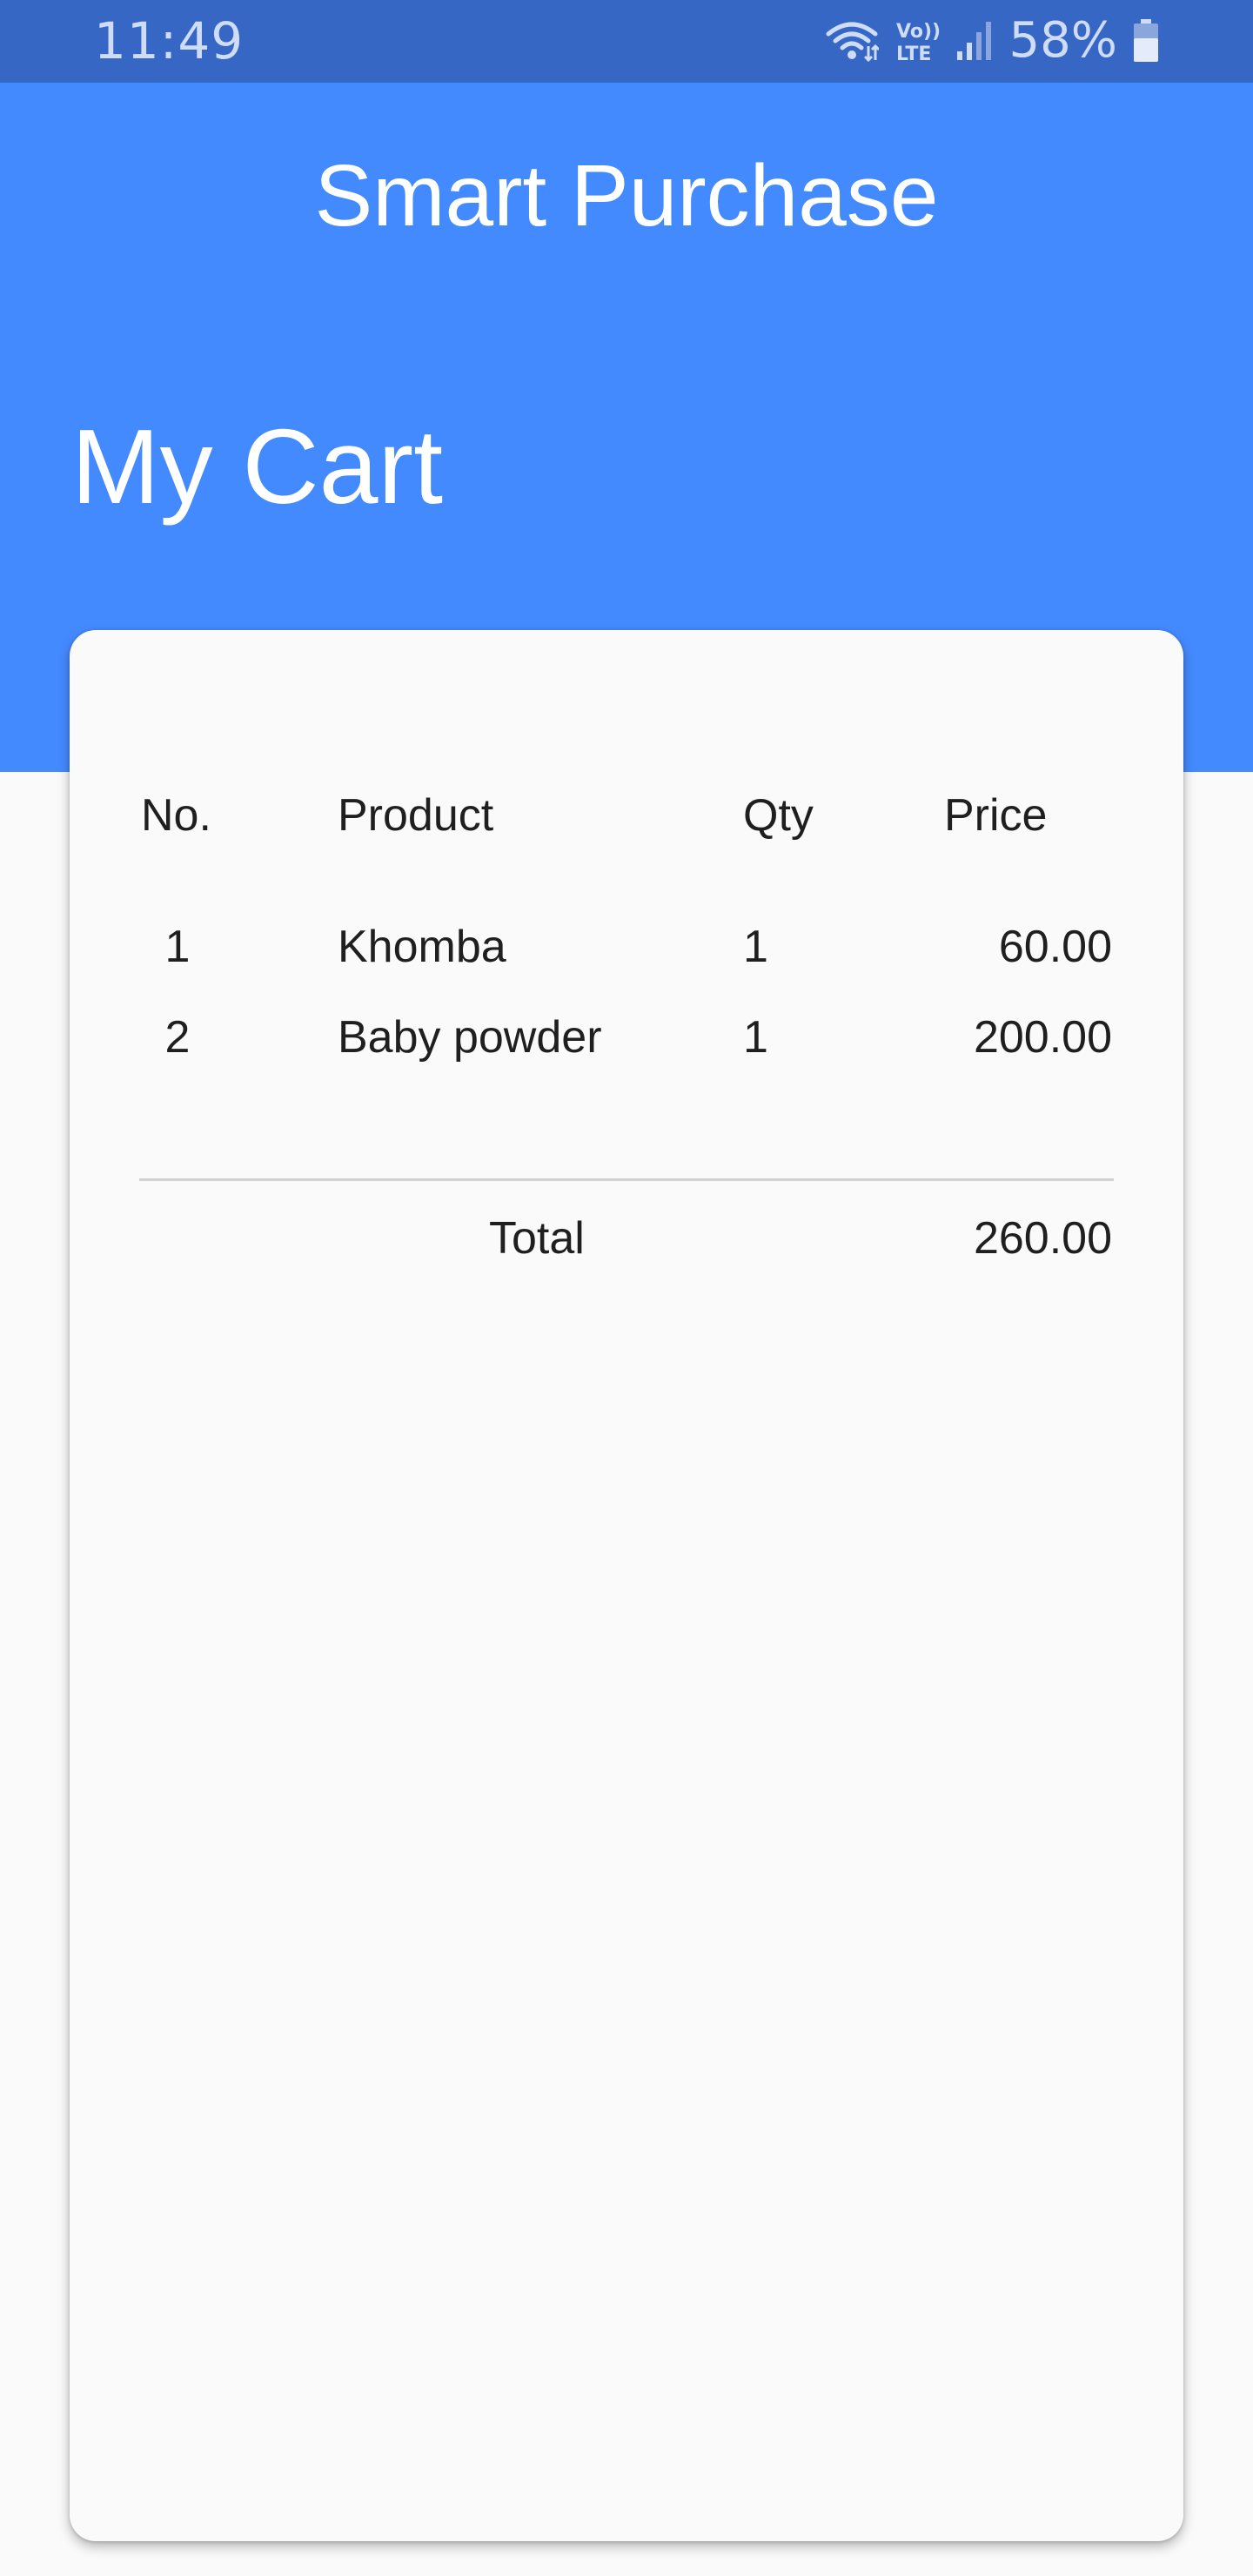 The width and height of the screenshot is (1253, 2576). I want to click on row-number: 1, so click(177, 947).